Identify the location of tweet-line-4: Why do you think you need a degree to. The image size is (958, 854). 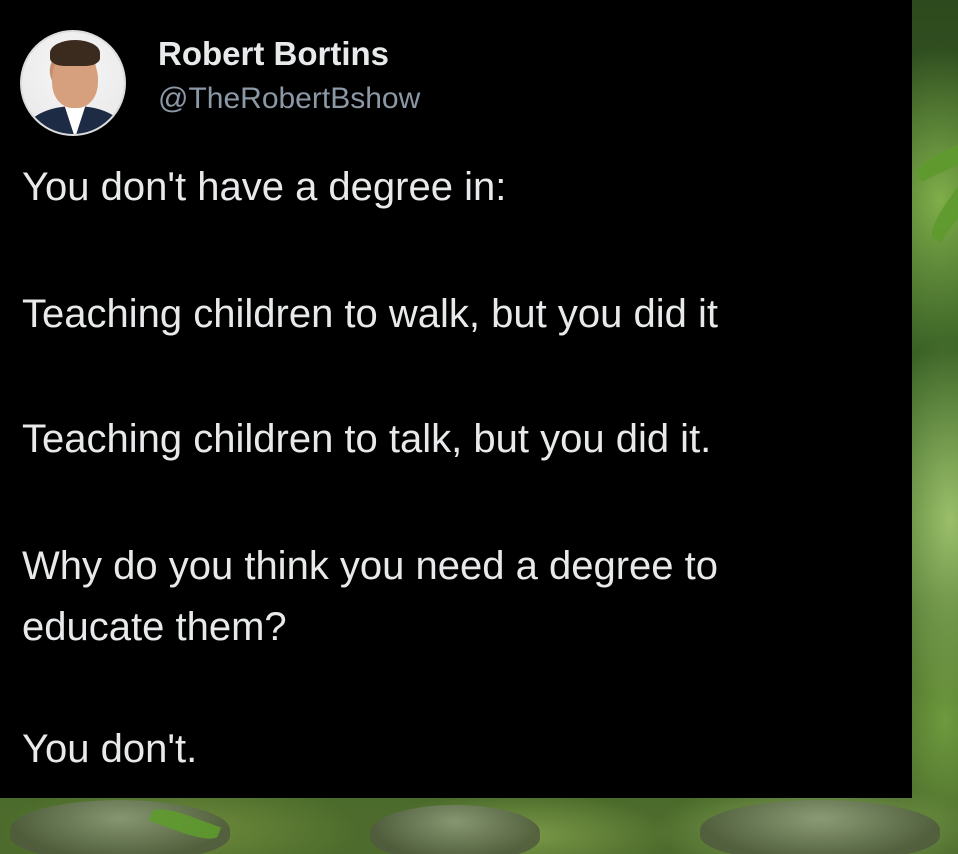
(370, 566).